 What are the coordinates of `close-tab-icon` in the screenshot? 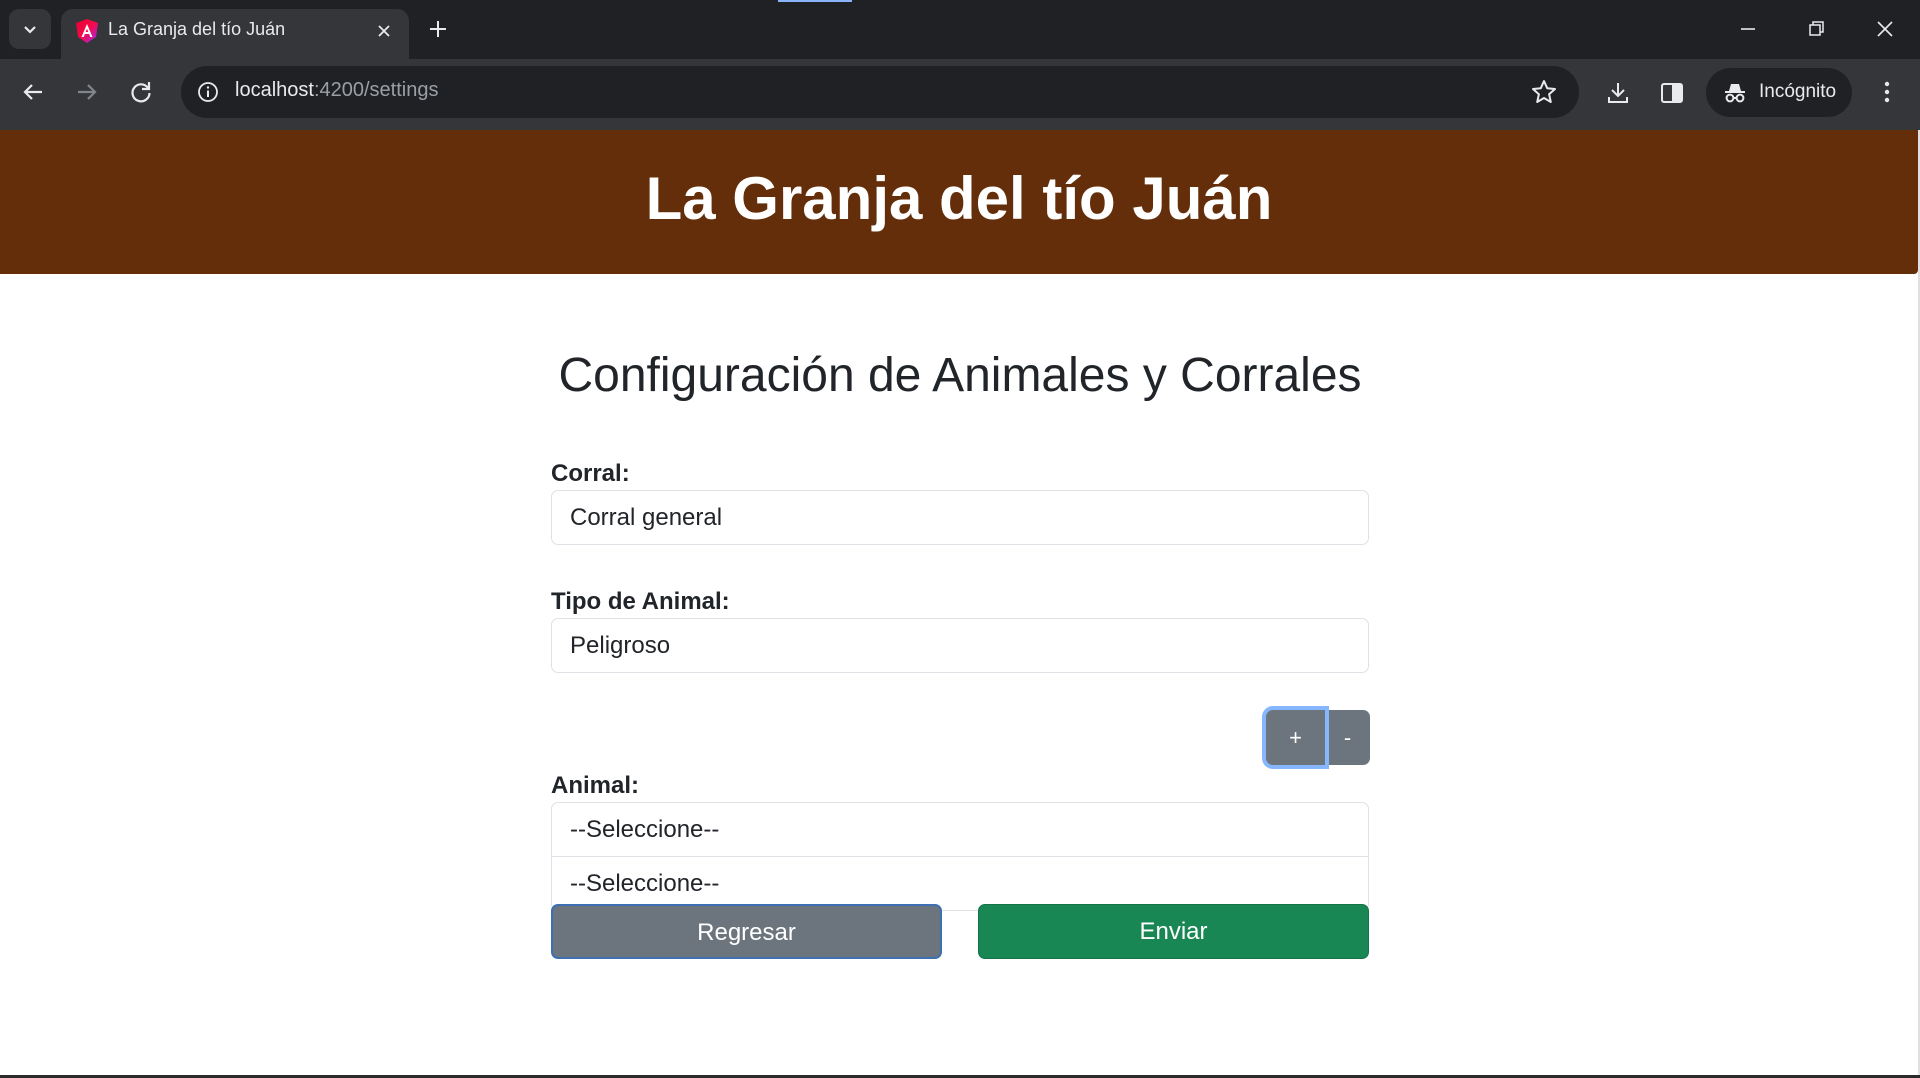 It's located at (384, 31).